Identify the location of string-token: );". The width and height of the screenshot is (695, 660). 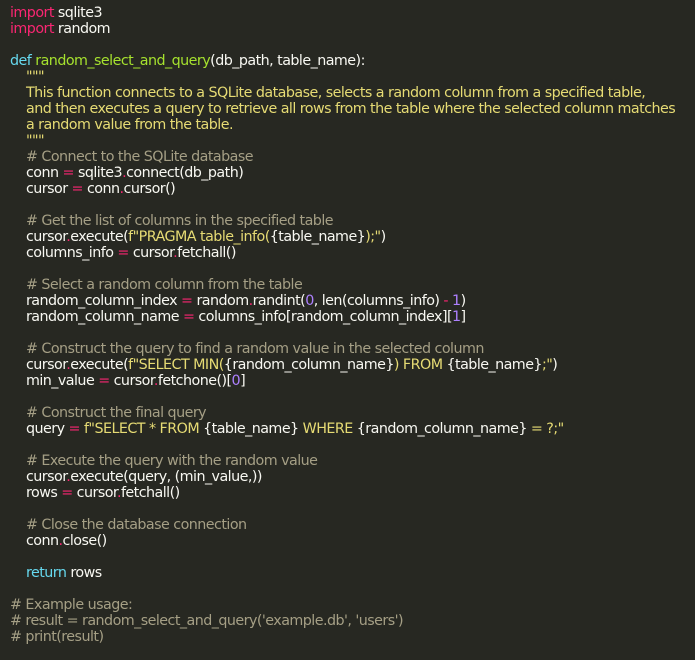
(373, 237).